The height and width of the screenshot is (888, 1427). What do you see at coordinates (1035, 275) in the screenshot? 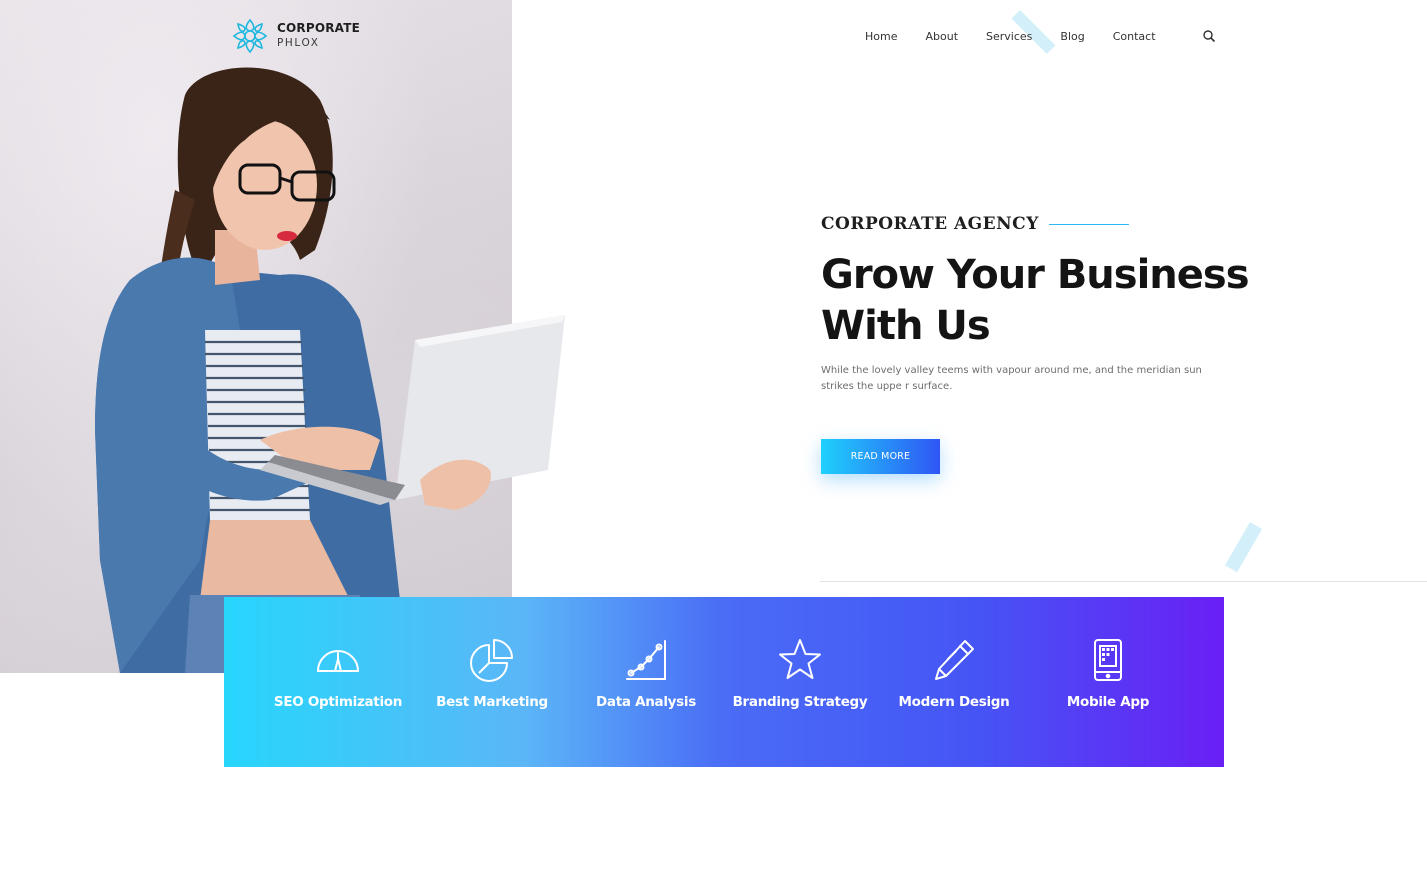
I see `headline-line-1: Grow Your Business` at bounding box center [1035, 275].